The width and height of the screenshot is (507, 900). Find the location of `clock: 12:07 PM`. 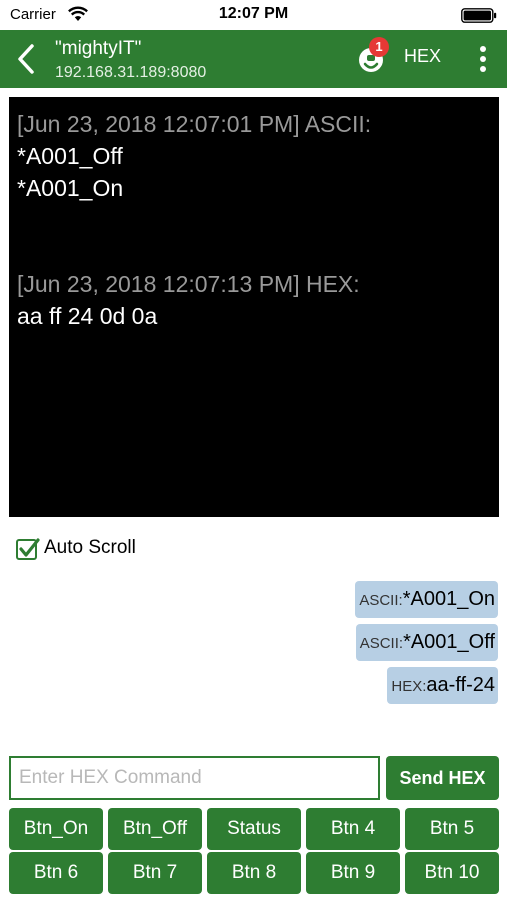

clock: 12:07 PM is located at coordinates (253, 13).